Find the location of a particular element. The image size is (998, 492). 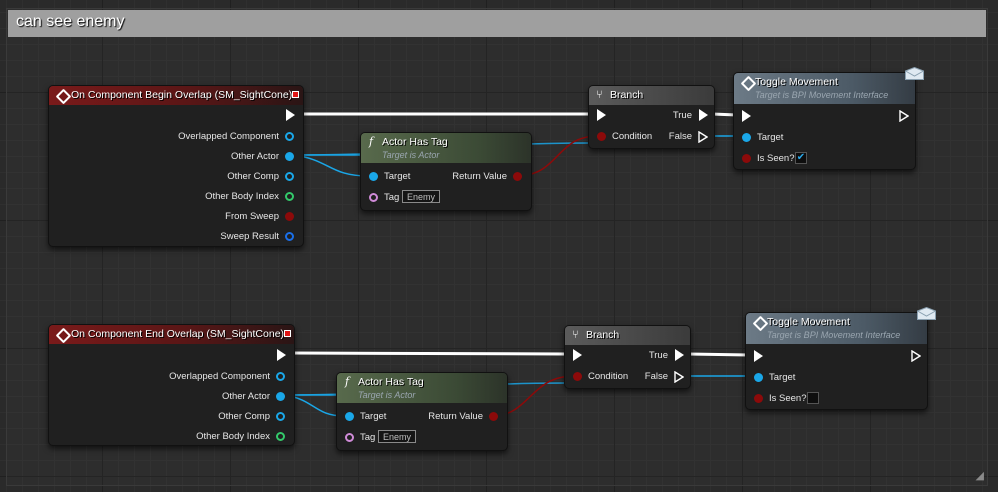

object-wire is located at coordinates (331, 165).